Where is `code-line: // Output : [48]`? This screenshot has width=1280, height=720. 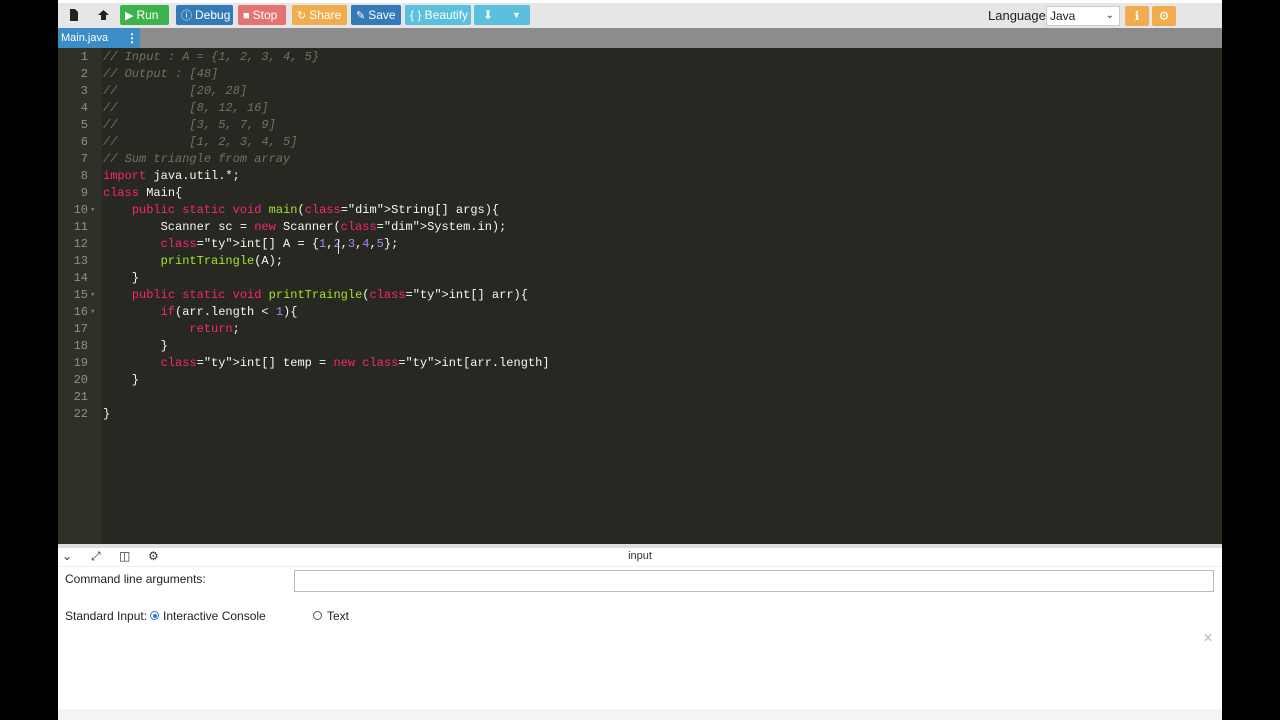 code-line: // Output : [48] is located at coordinates (160, 74).